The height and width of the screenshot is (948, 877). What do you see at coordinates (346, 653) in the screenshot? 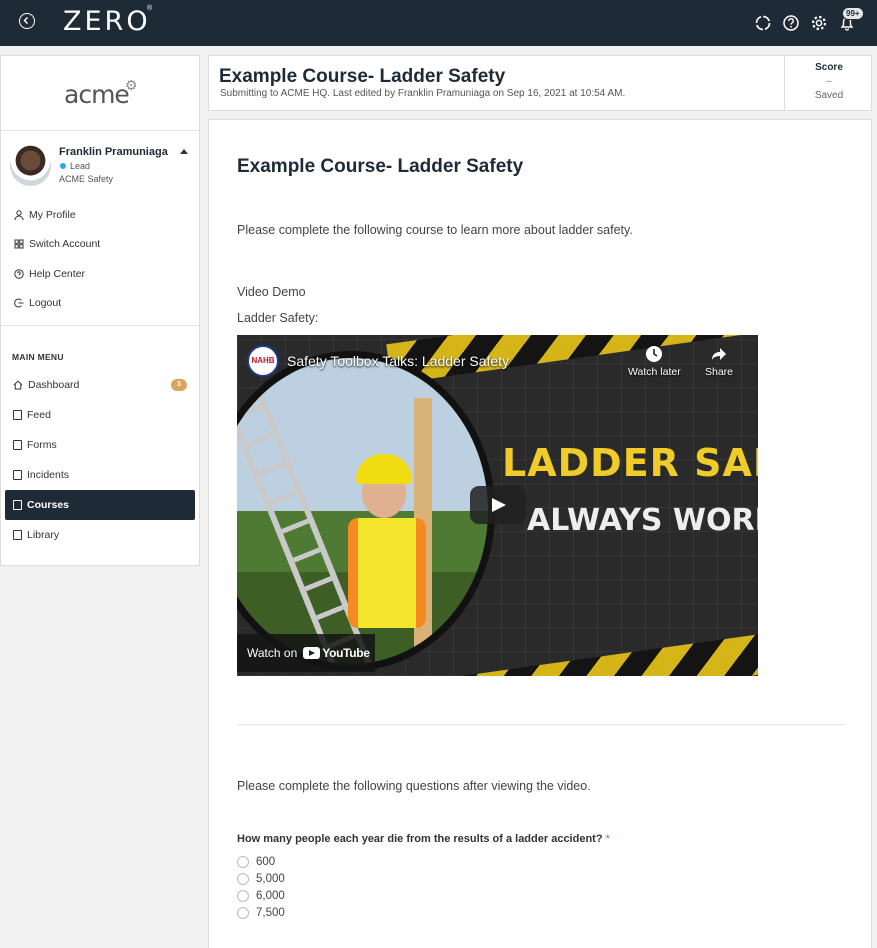
I see `youtube-wordmark: YouTube` at bounding box center [346, 653].